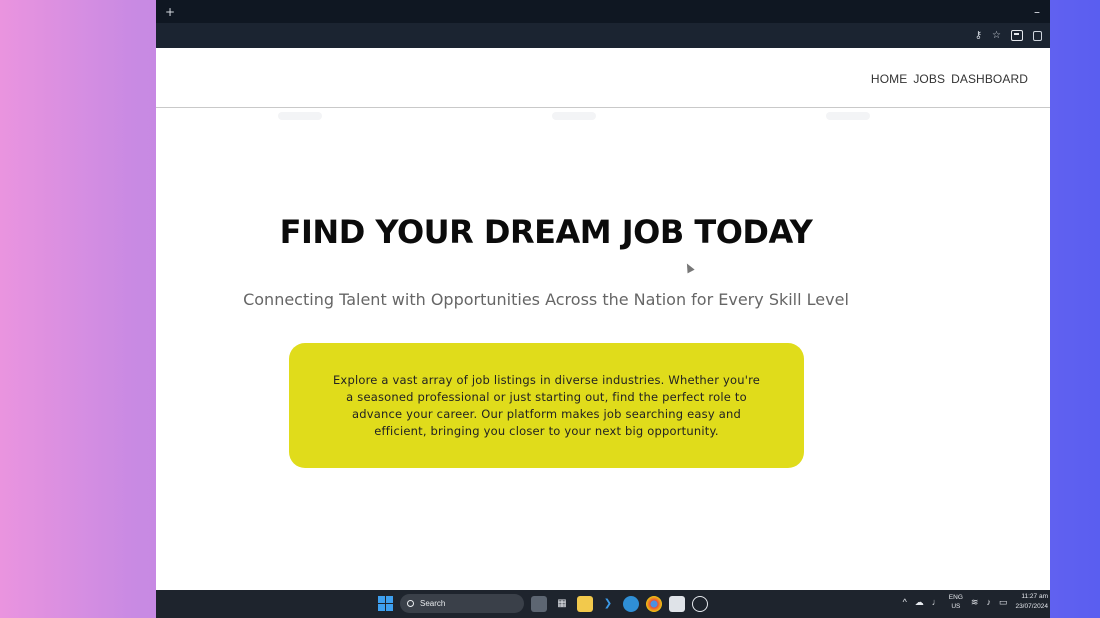 This screenshot has height=618, width=1100. What do you see at coordinates (978, 35) in the screenshot?
I see `key-icon: ⚷` at bounding box center [978, 35].